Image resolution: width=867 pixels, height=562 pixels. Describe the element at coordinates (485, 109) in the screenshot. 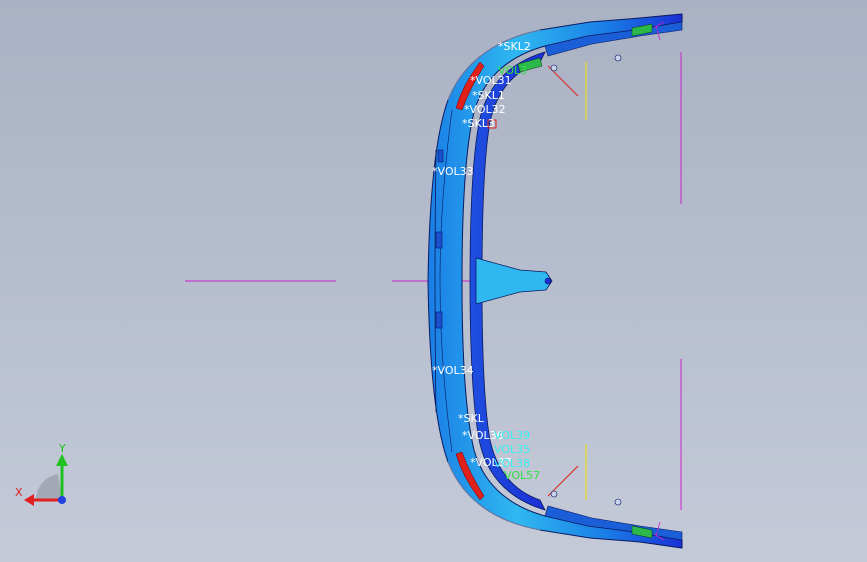

I see `label-vol32: *VOL32` at that location.